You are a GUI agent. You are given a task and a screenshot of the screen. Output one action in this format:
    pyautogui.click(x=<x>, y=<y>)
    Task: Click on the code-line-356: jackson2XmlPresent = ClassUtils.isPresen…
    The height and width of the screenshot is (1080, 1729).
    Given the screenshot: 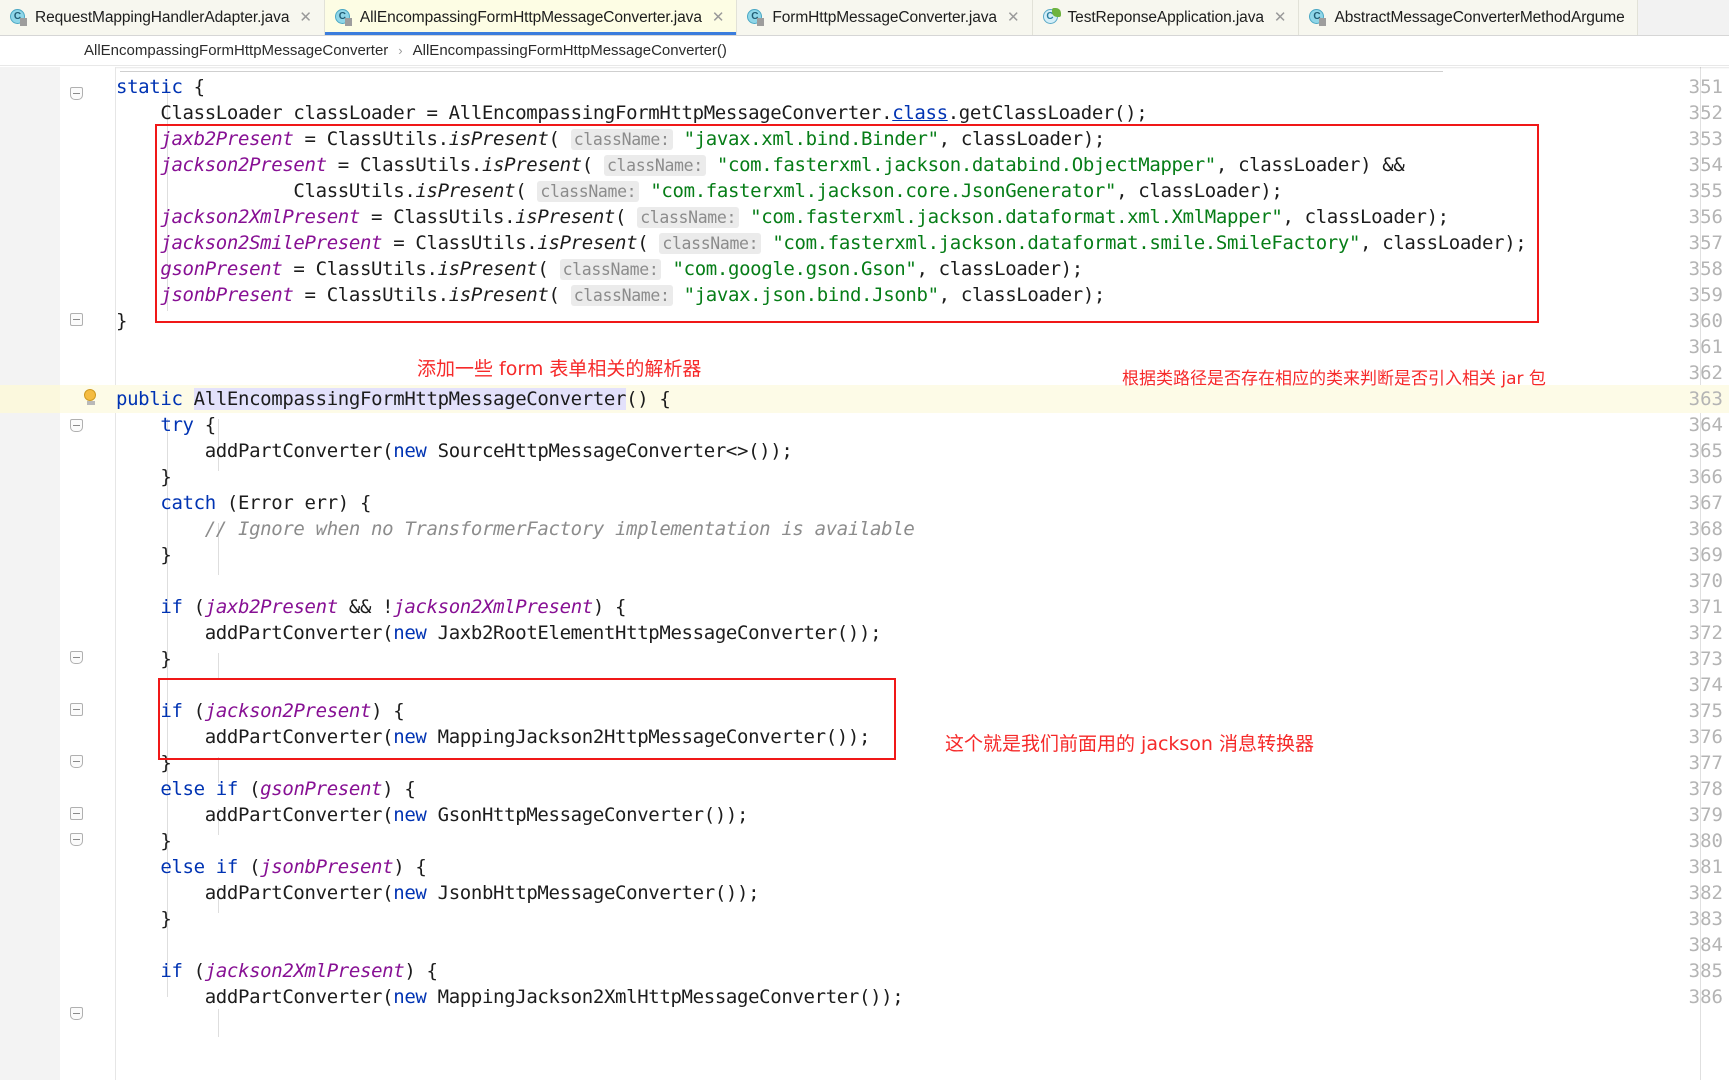 What is the action you would take?
    pyautogui.click(x=804, y=217)
    